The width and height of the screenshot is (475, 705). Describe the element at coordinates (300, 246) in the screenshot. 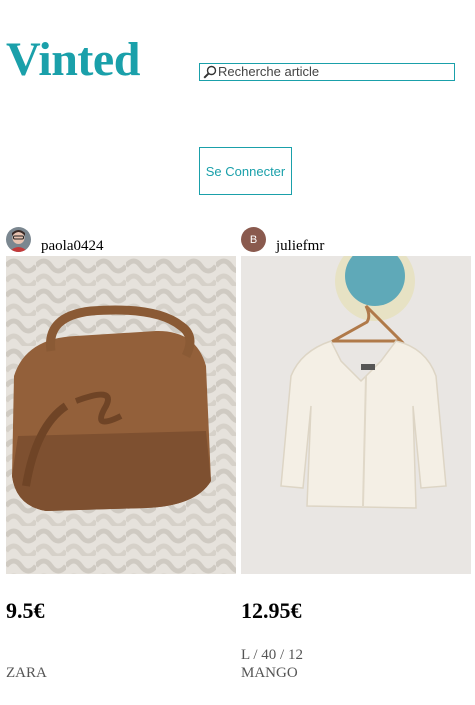

I see `seller-username: juliefmr` at that location.